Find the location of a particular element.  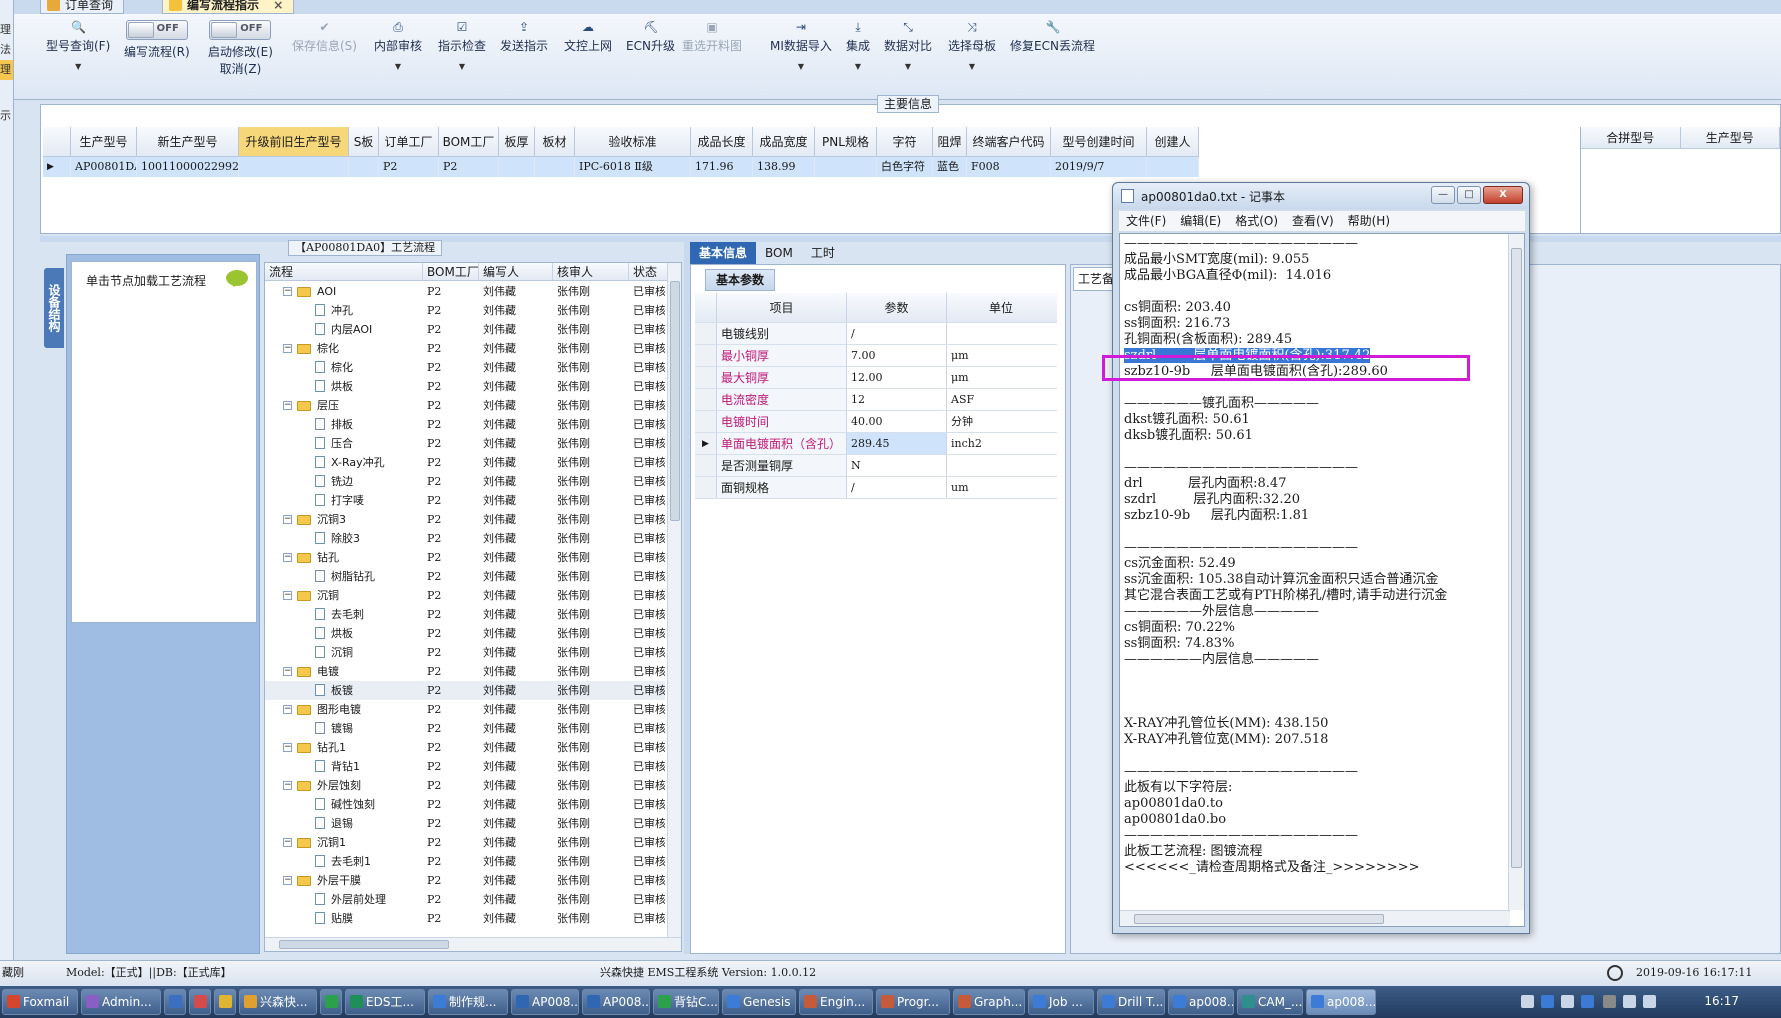

tab-bom: BOM is located at coordinates (779, 253).